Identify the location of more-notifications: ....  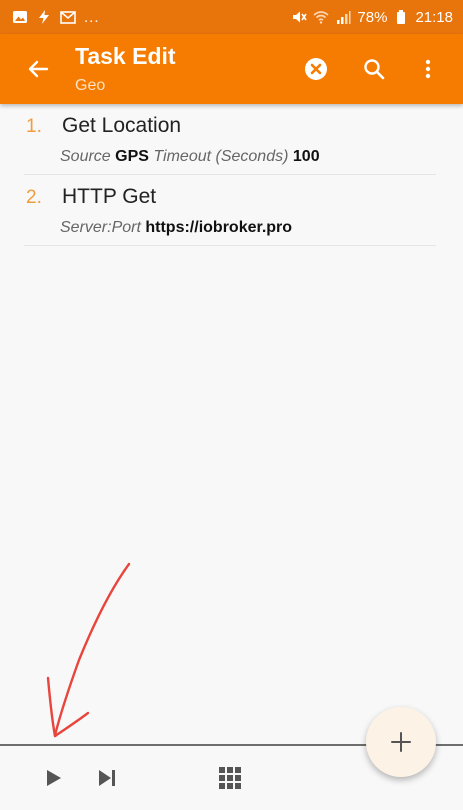
(92, 17).